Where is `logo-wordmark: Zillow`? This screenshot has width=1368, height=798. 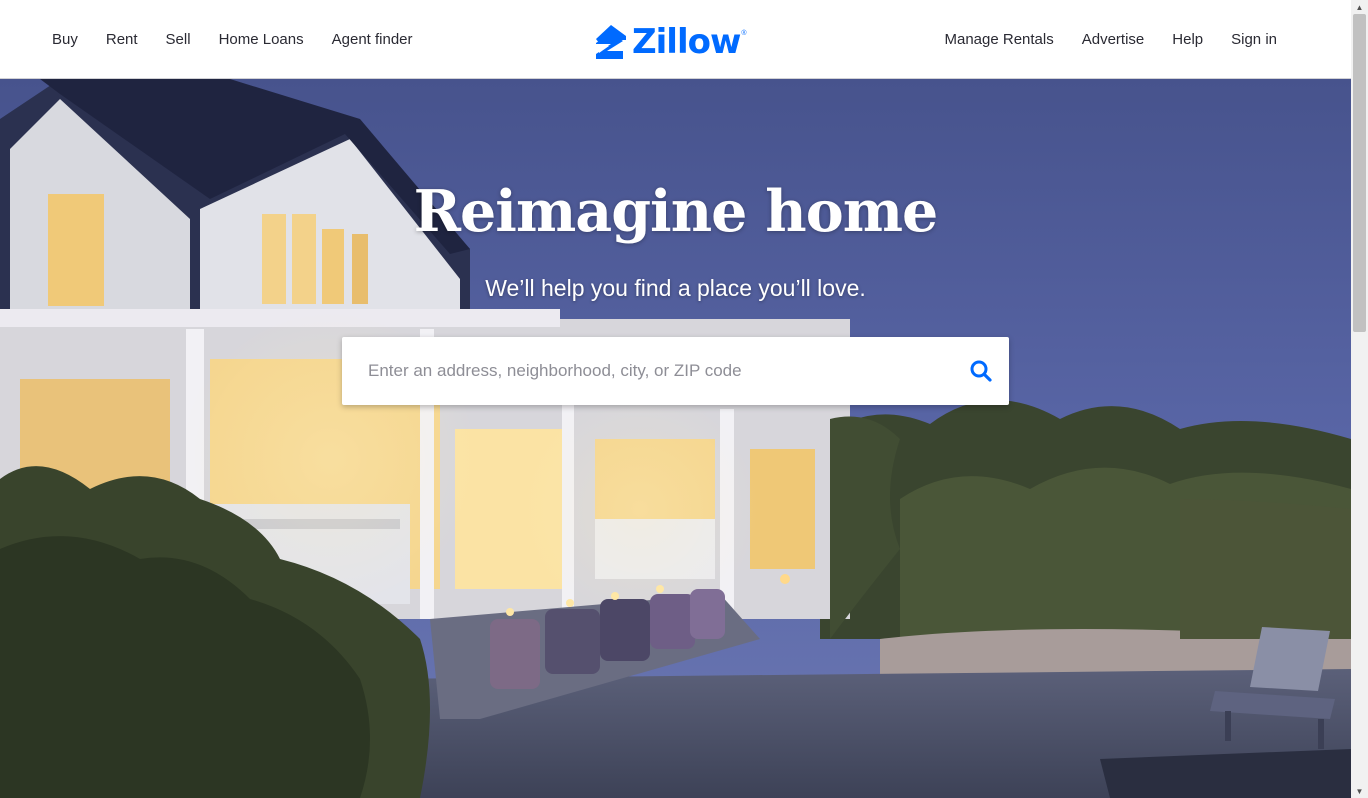
logo-wordmark: Zillow is located at coordinates (686, 42).